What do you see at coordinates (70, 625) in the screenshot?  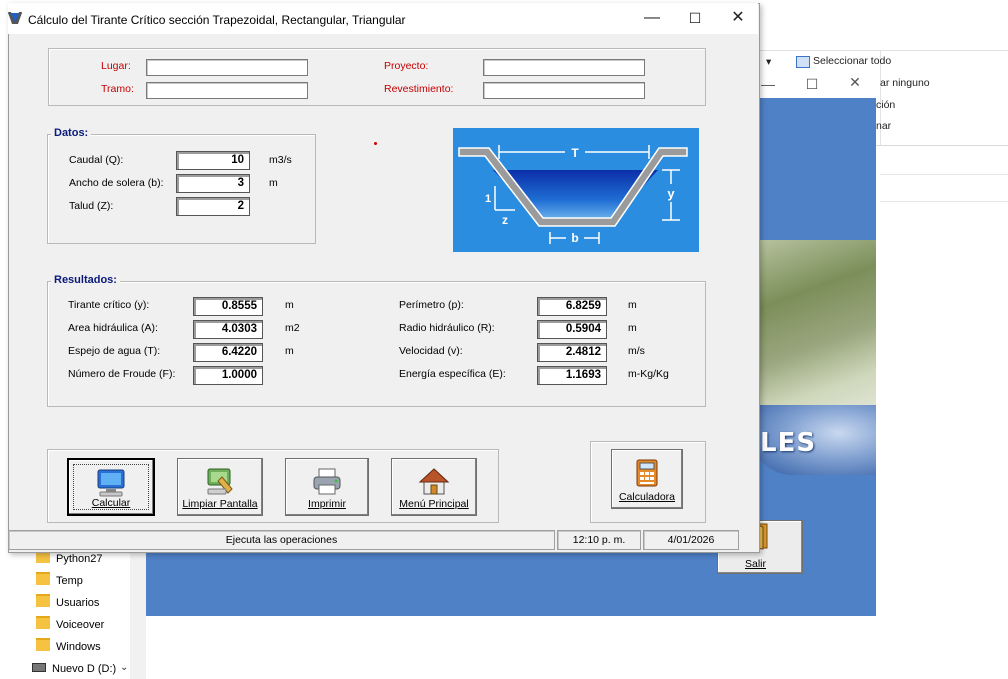 I see `tree-item: Voiceover` at bounding box center [70, 625].